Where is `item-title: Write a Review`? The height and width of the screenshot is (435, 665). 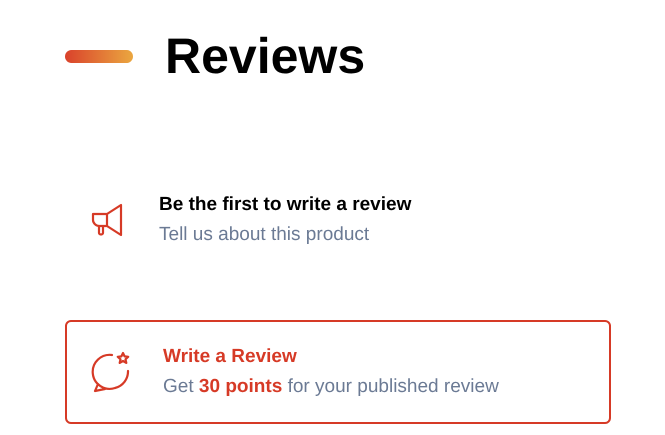
item-title: Write a Review is located at coordinates (230, 357).